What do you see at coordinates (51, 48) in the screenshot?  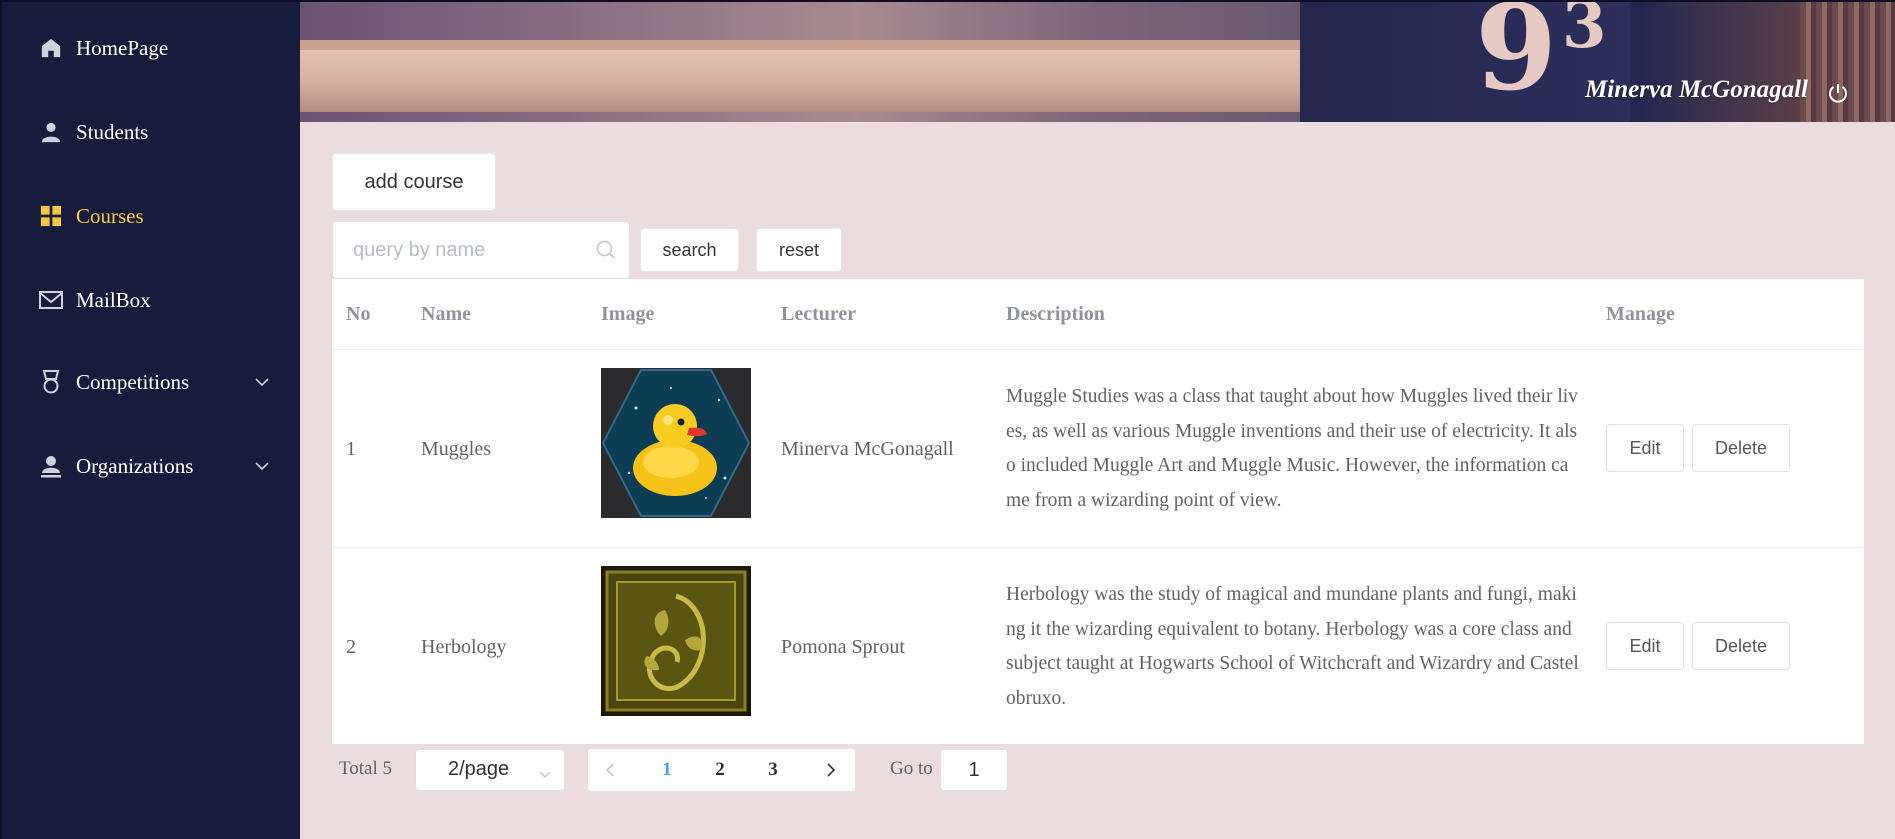 I see `home-icon` at bounding box center [51, 48].